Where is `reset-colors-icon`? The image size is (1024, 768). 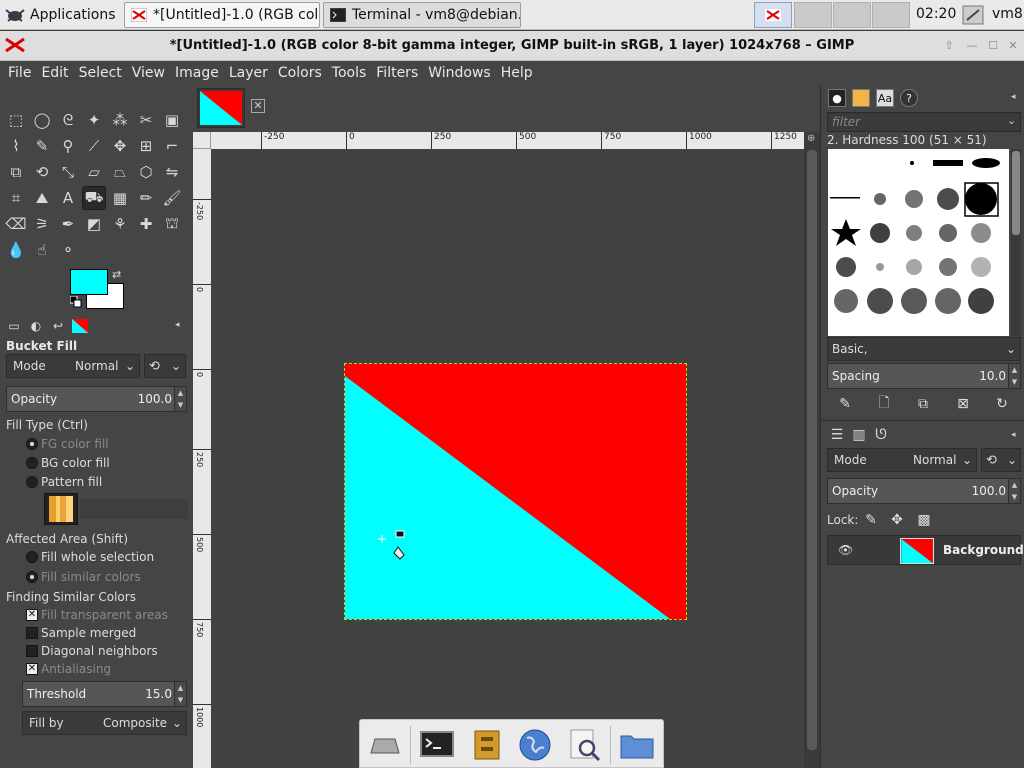
reset-colors-icon is located at coordinates (76, 302).